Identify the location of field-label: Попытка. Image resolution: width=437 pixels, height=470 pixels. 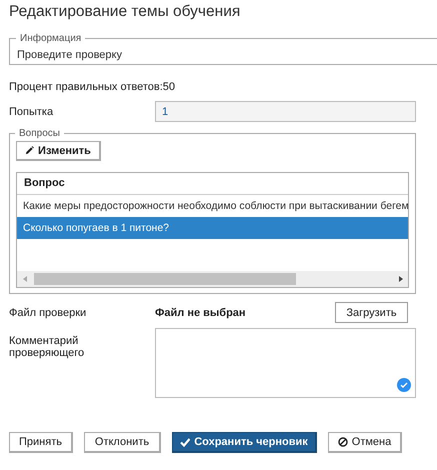
(31, 112).